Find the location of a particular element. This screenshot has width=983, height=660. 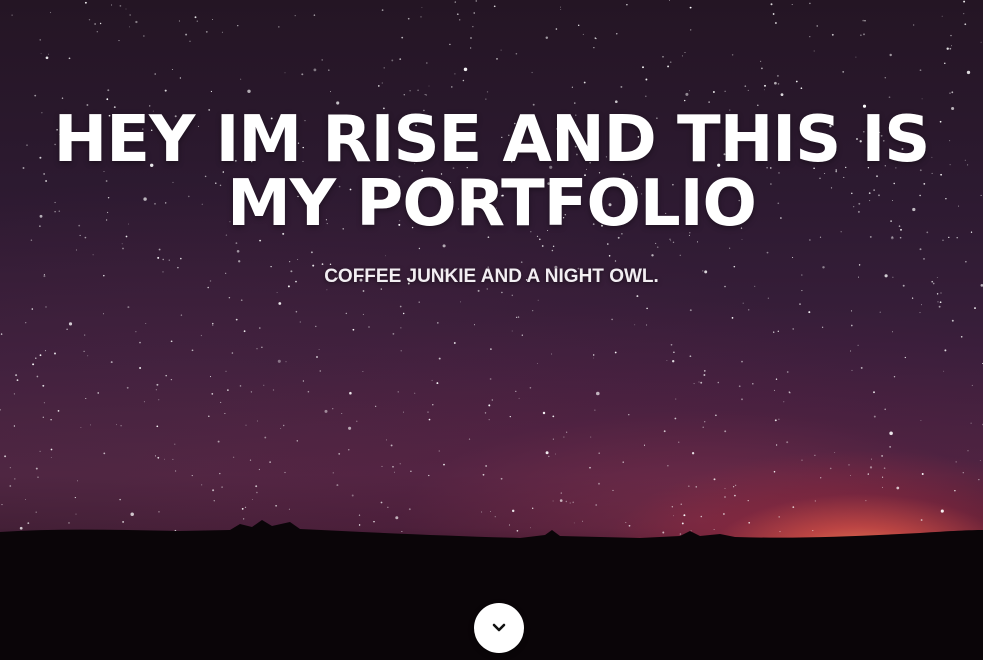

chevron-down-icon is located at coordinates (499, 627).